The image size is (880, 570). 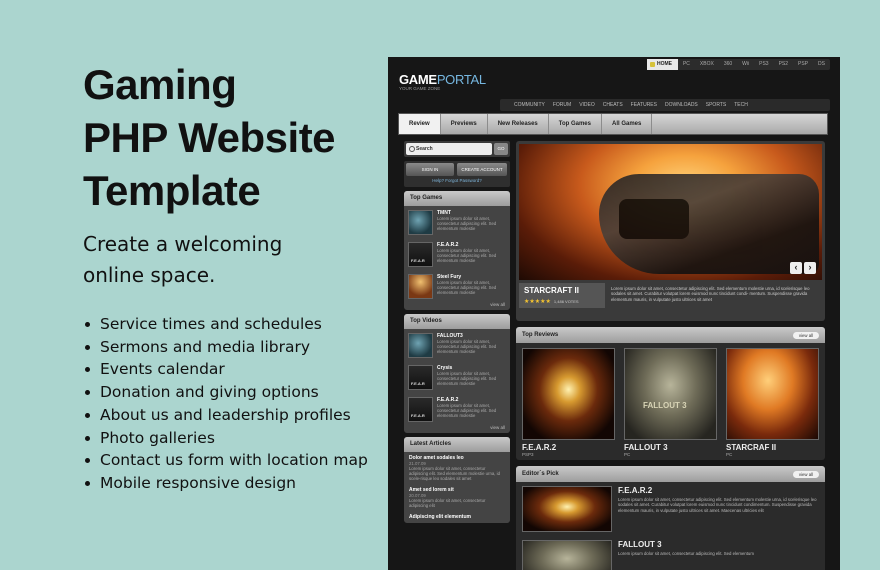 What do you see at coordinates (566, 301) in the screenshot?
I see `vote-count: 1,486 VOTES` at bounding box center [566, 301].